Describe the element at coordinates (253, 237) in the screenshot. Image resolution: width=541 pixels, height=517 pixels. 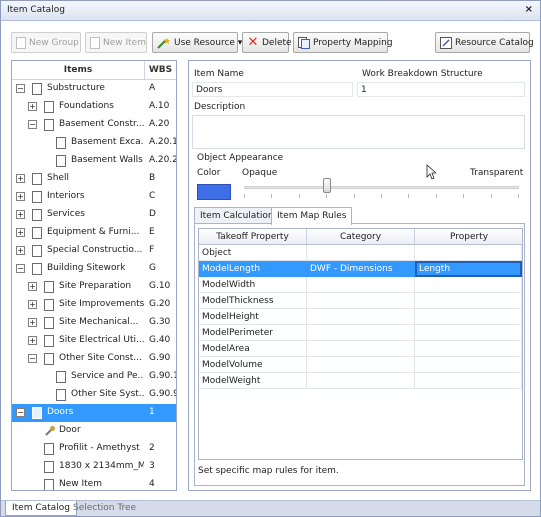
I see `col-takeoff-property: Takeoff Property` at that location.